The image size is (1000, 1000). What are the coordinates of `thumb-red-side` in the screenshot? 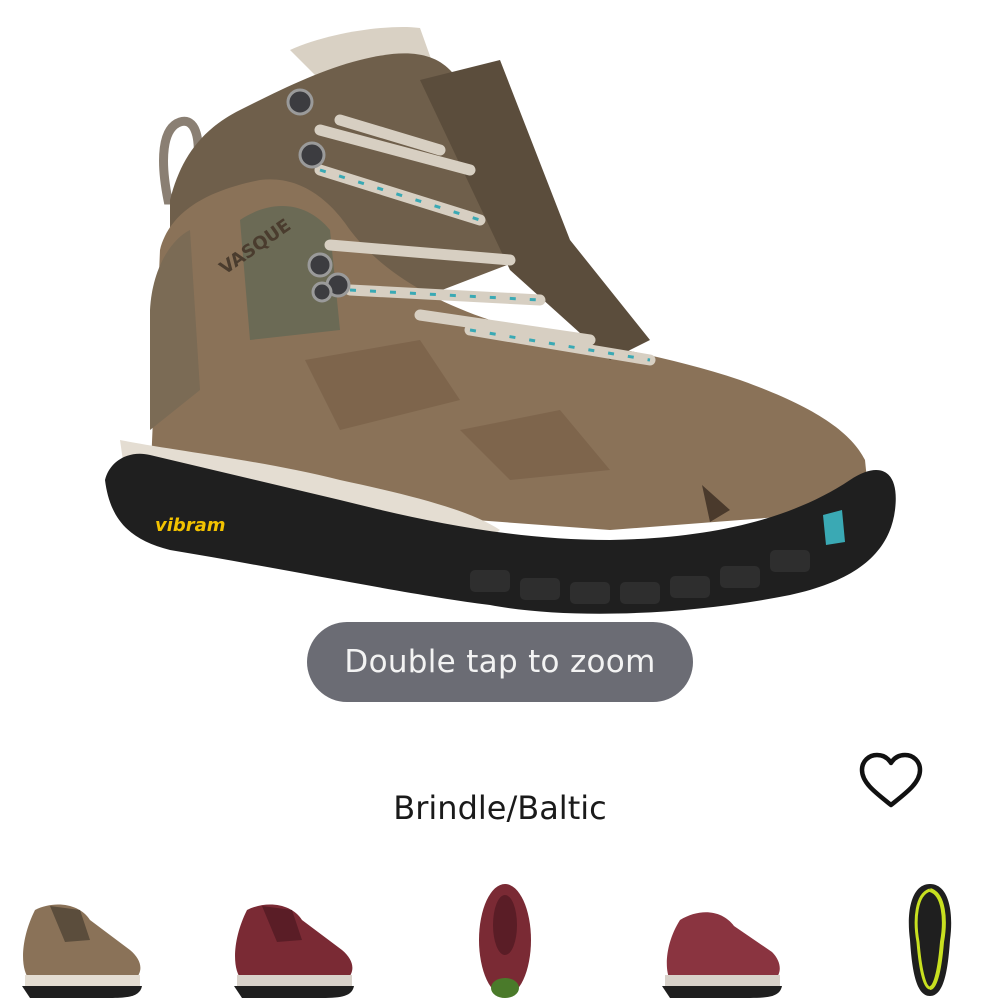 It's located at (292, 940).